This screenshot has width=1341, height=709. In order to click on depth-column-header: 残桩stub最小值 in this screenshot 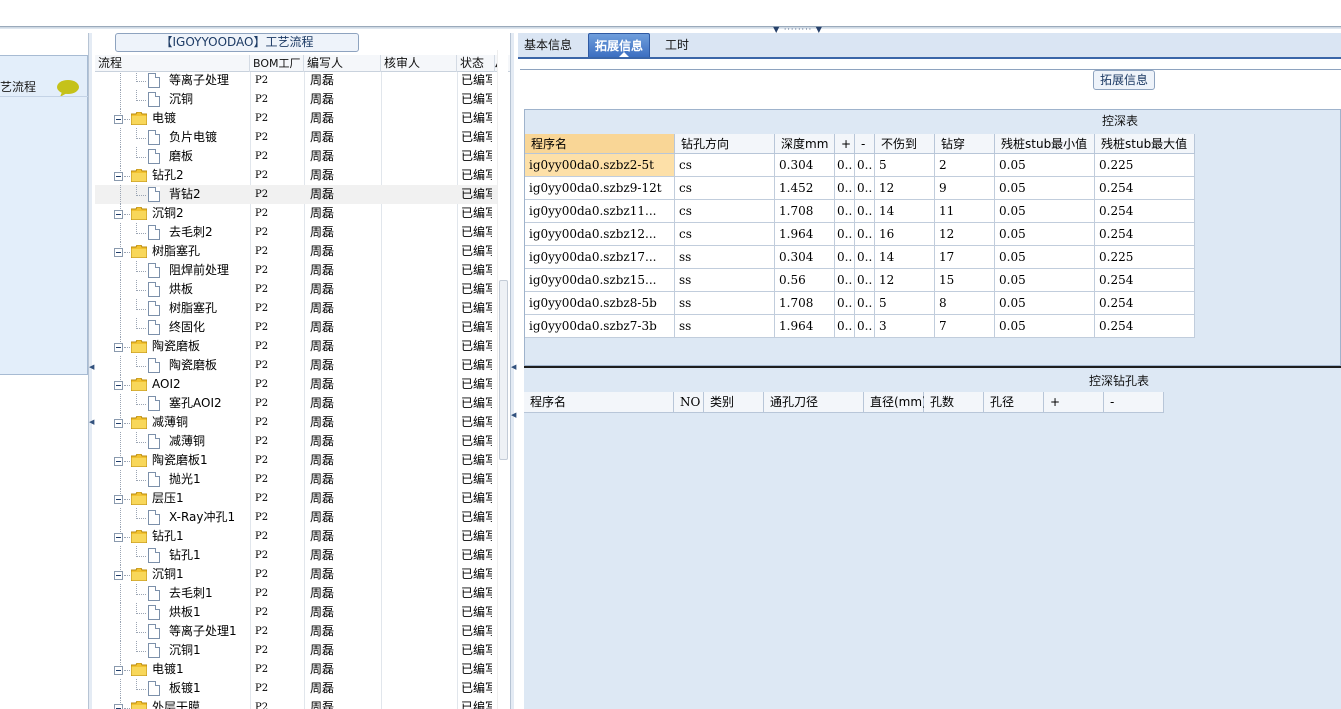, I will do `click(1045, 144)`.